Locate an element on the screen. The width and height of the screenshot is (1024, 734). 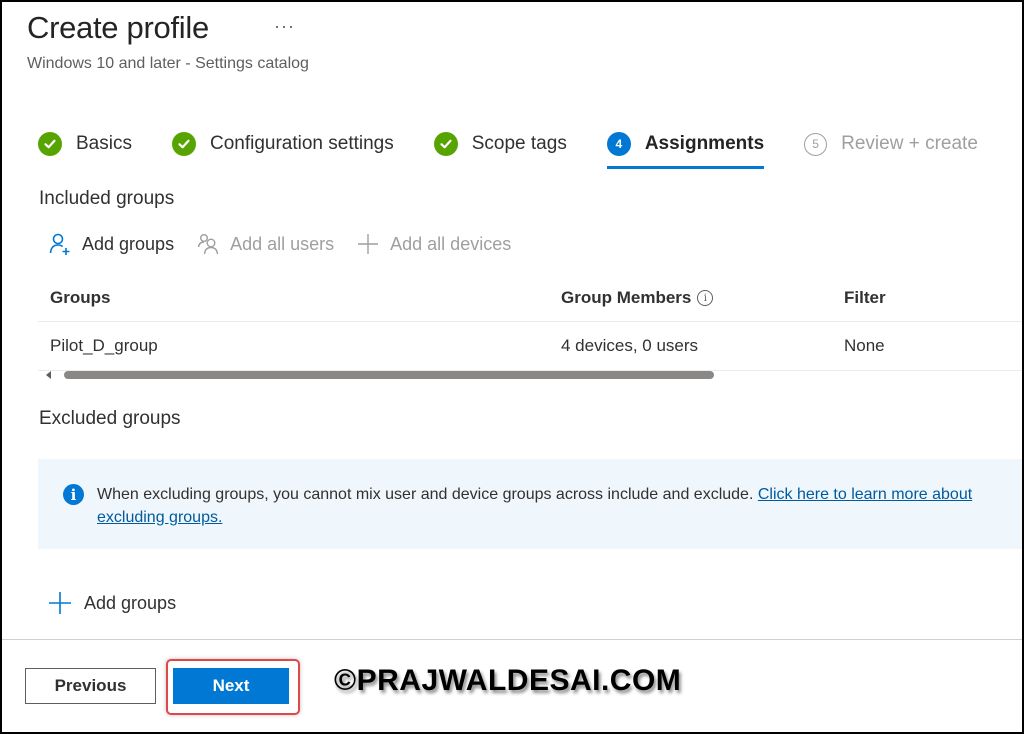
excluded-groups-heading: Excluded groups is located at coordinates (110, 418).